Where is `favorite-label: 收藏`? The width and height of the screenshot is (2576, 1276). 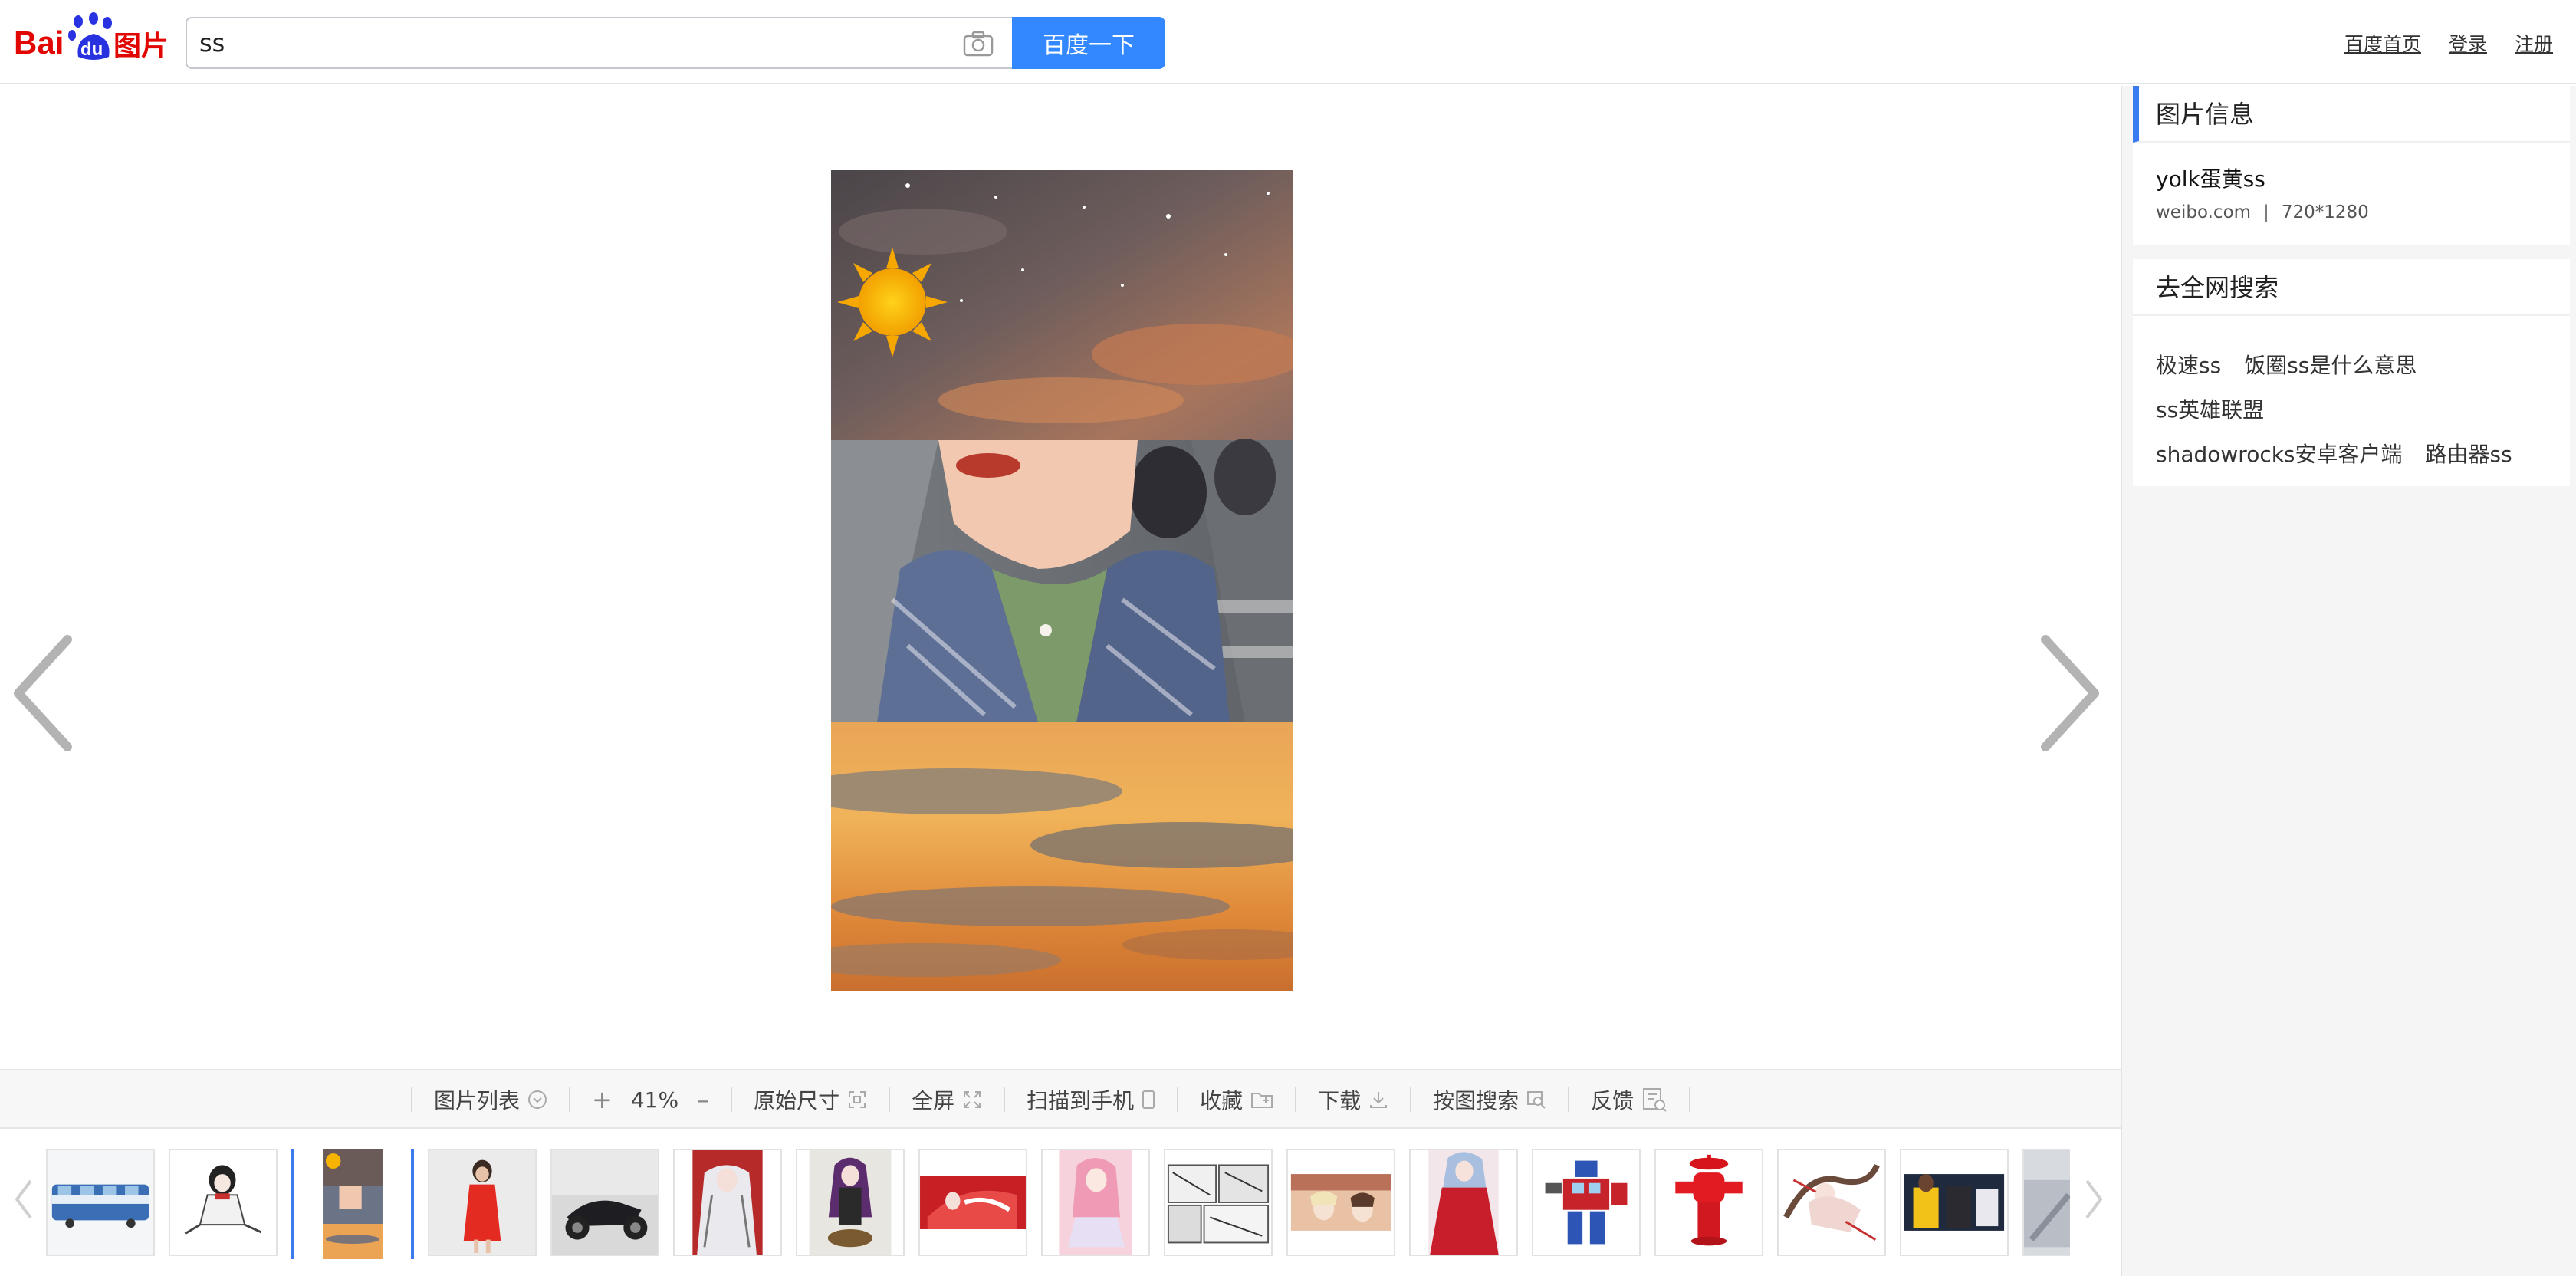
favorite-label: 收藏 is located at coordinates (1222, 1100).